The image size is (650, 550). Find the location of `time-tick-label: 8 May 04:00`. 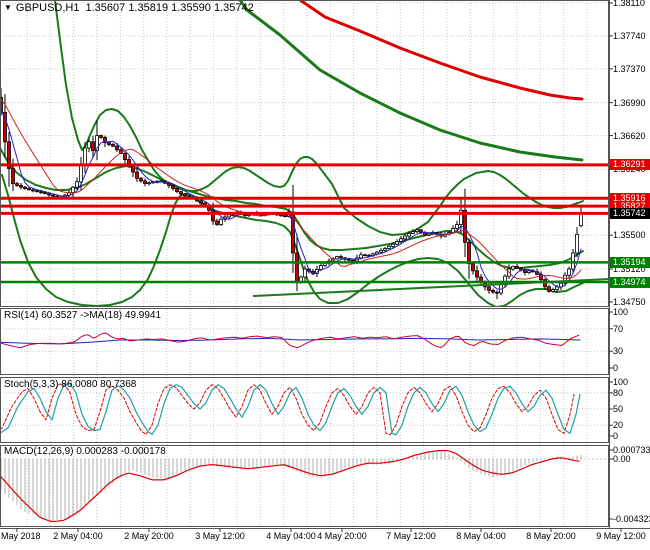

time-tick-label: 8 May 04:00 is located at coordinates (481, 536).